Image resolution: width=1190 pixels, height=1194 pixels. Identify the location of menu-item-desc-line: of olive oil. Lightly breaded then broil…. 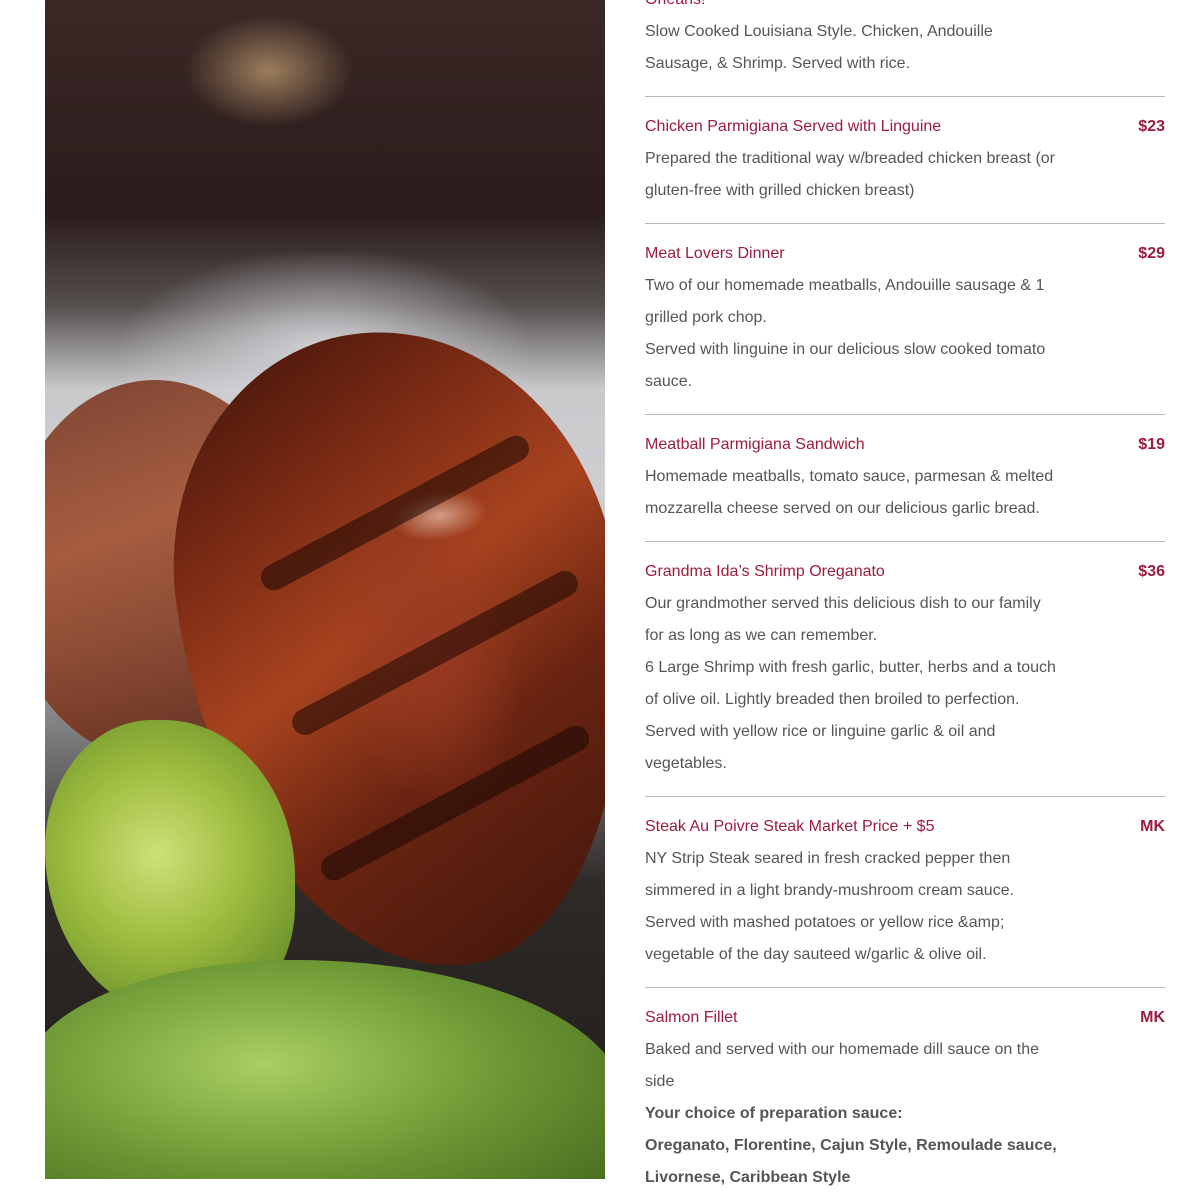
(832, 699).